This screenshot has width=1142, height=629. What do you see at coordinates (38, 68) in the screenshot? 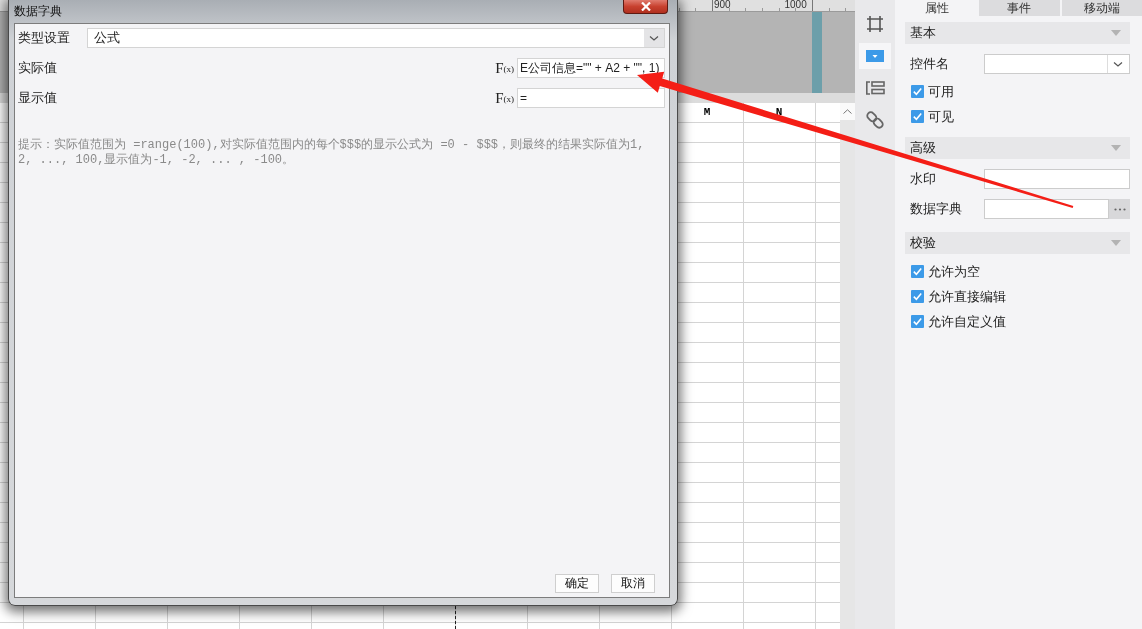
I see `field-label: 实际值` at bounding box center [38, 68].